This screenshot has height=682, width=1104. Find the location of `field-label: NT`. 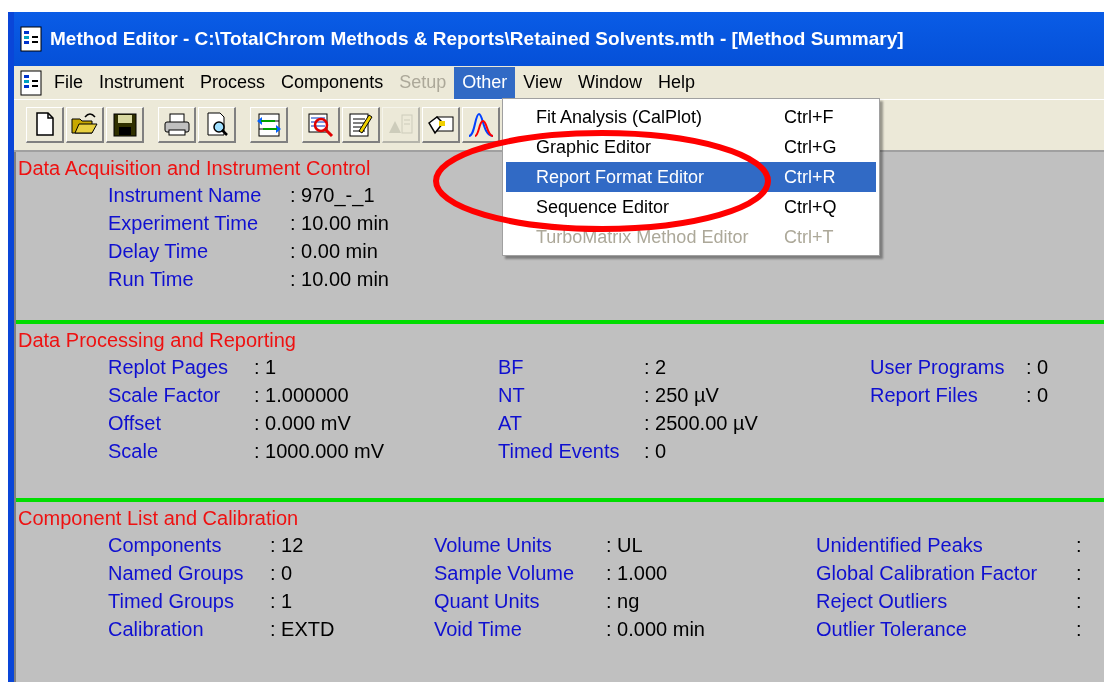

field-label: NT is located at coordinates (512, 395).